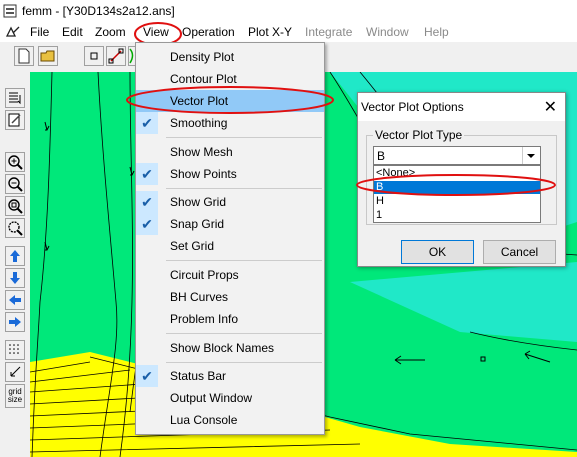 The width and height of the screenshot is (577, 457). I want to click on pan-down-button, so click(15, 278).